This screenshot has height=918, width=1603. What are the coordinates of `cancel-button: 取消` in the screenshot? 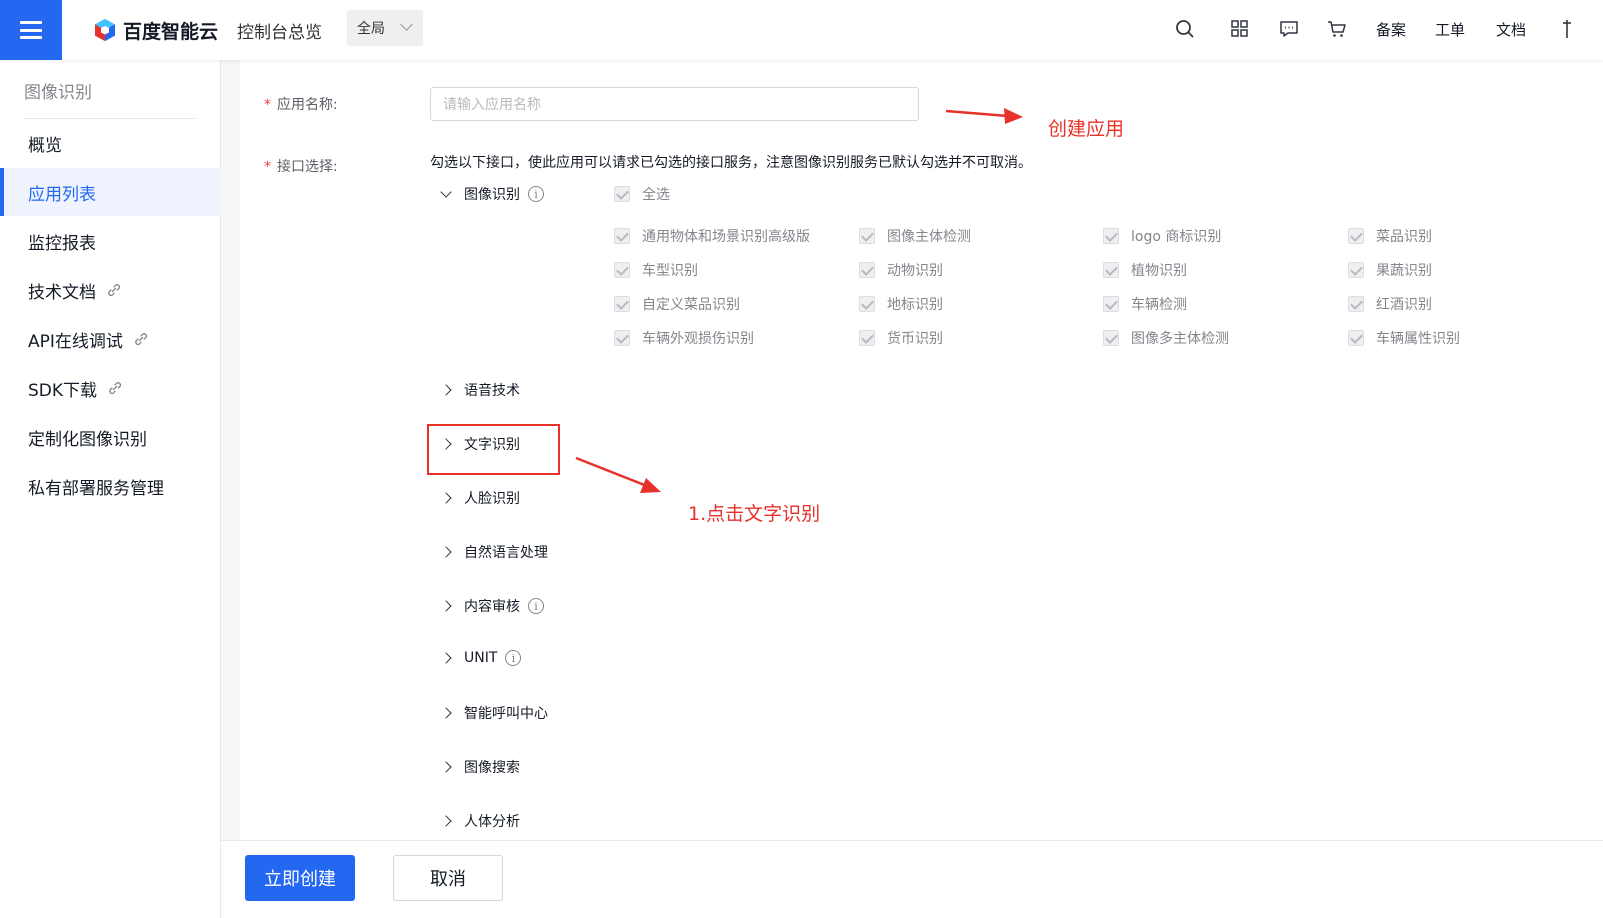 It's located at (448, 878).